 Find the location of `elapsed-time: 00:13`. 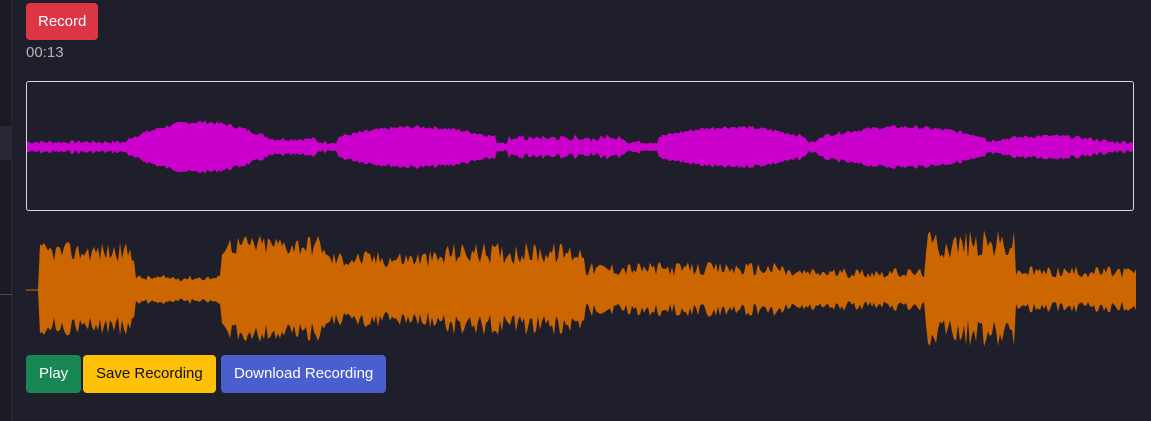

elapsed-time: 00:13 is located at coordinates (45, 52).